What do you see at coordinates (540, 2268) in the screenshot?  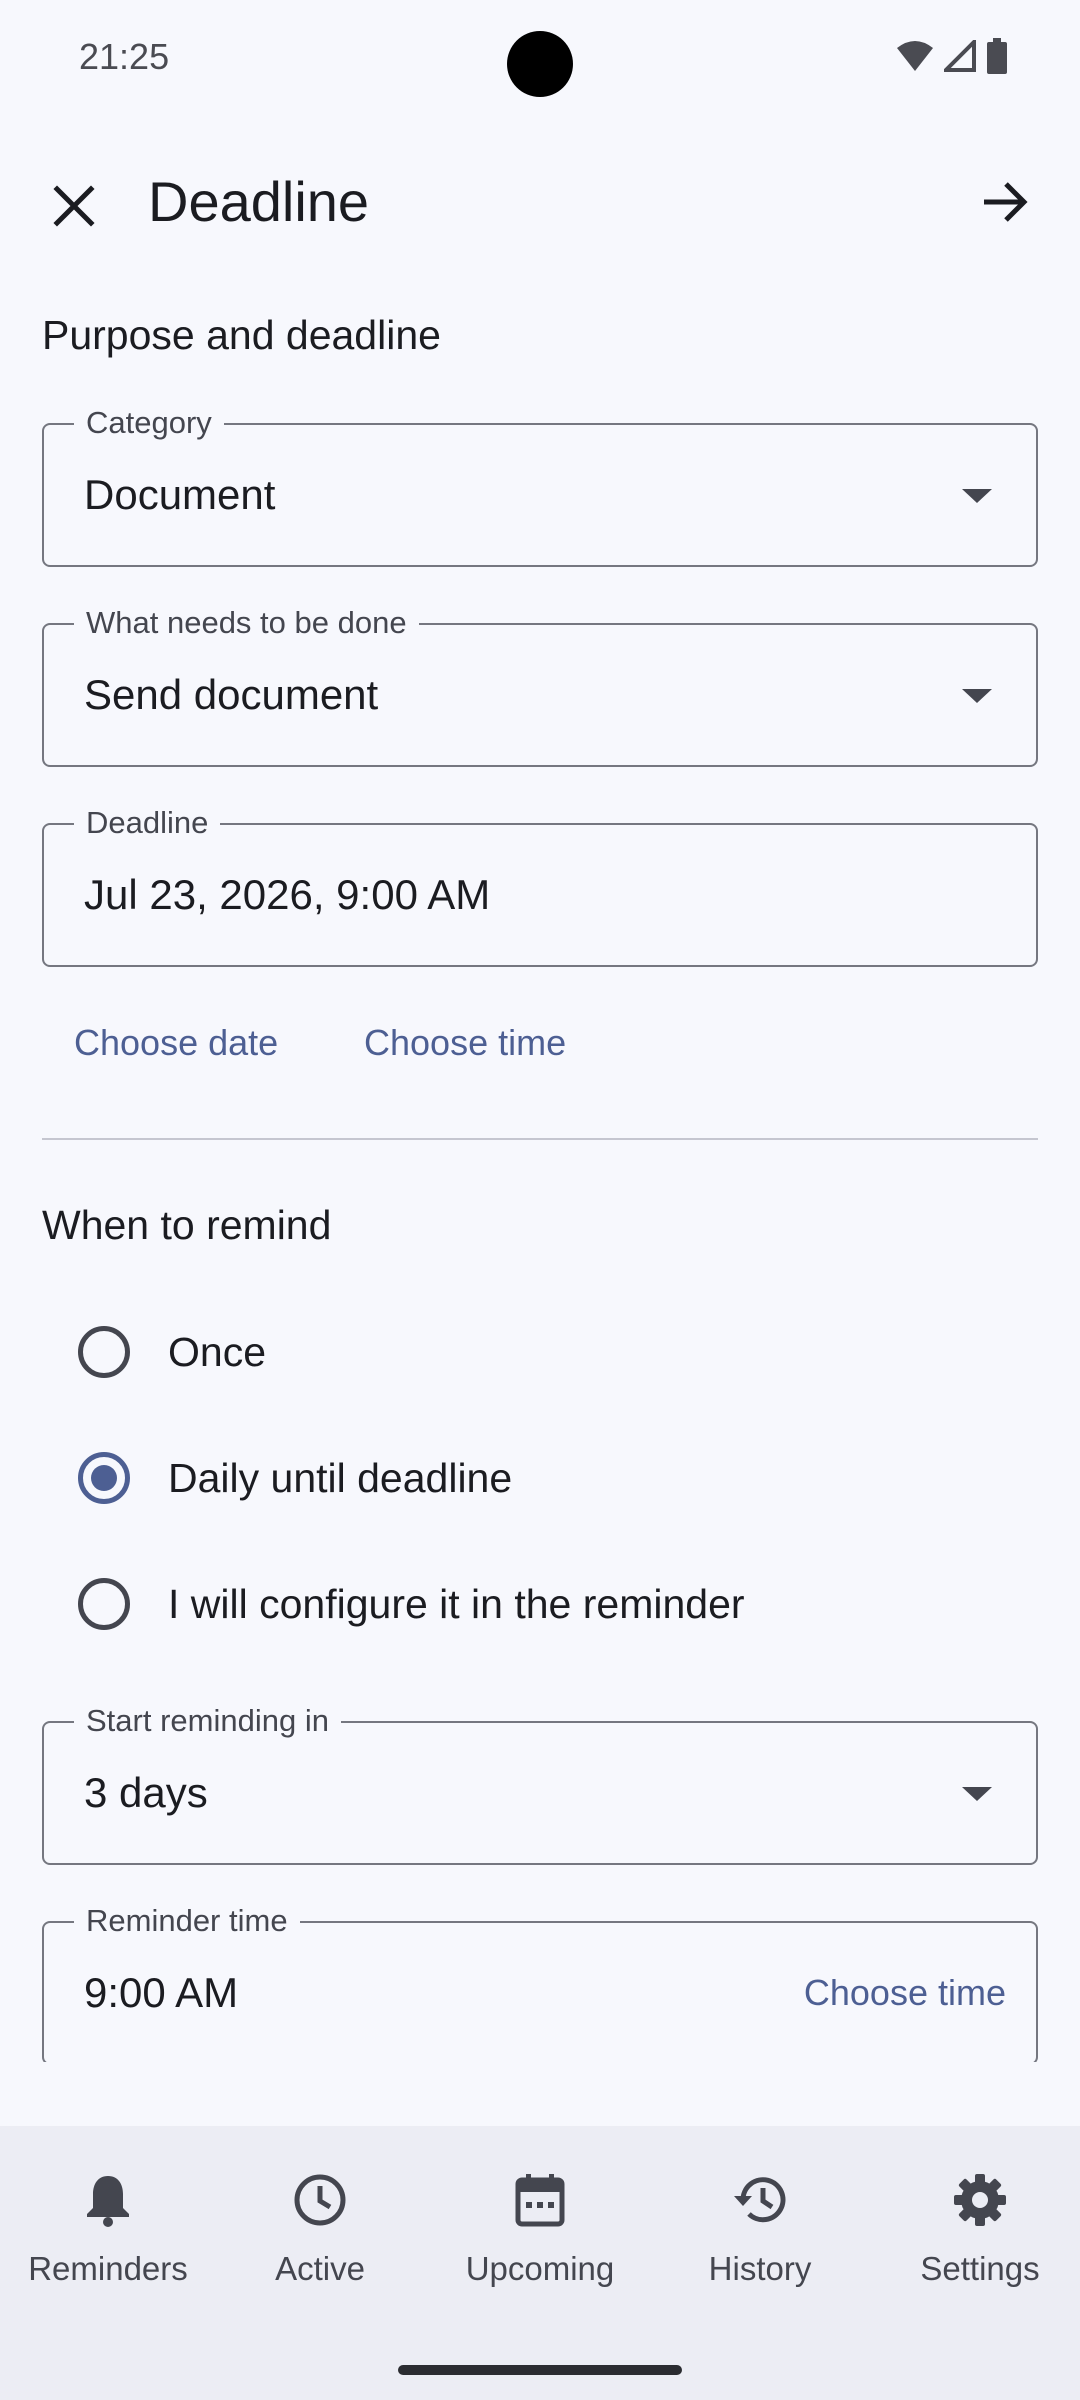 I see `nav-label: Upcoming` at bounding box center [540, 2268].